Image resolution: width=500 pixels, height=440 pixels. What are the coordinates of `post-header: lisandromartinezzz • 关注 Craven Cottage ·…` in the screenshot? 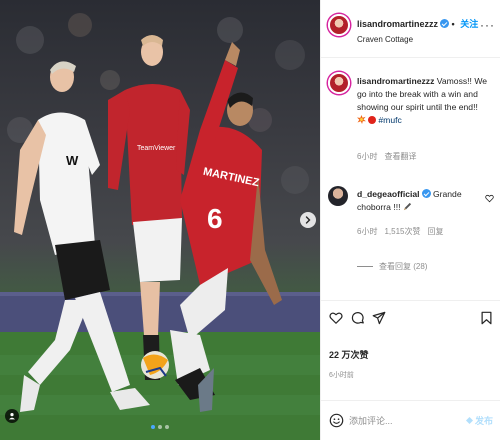 It's located at (410, 29).